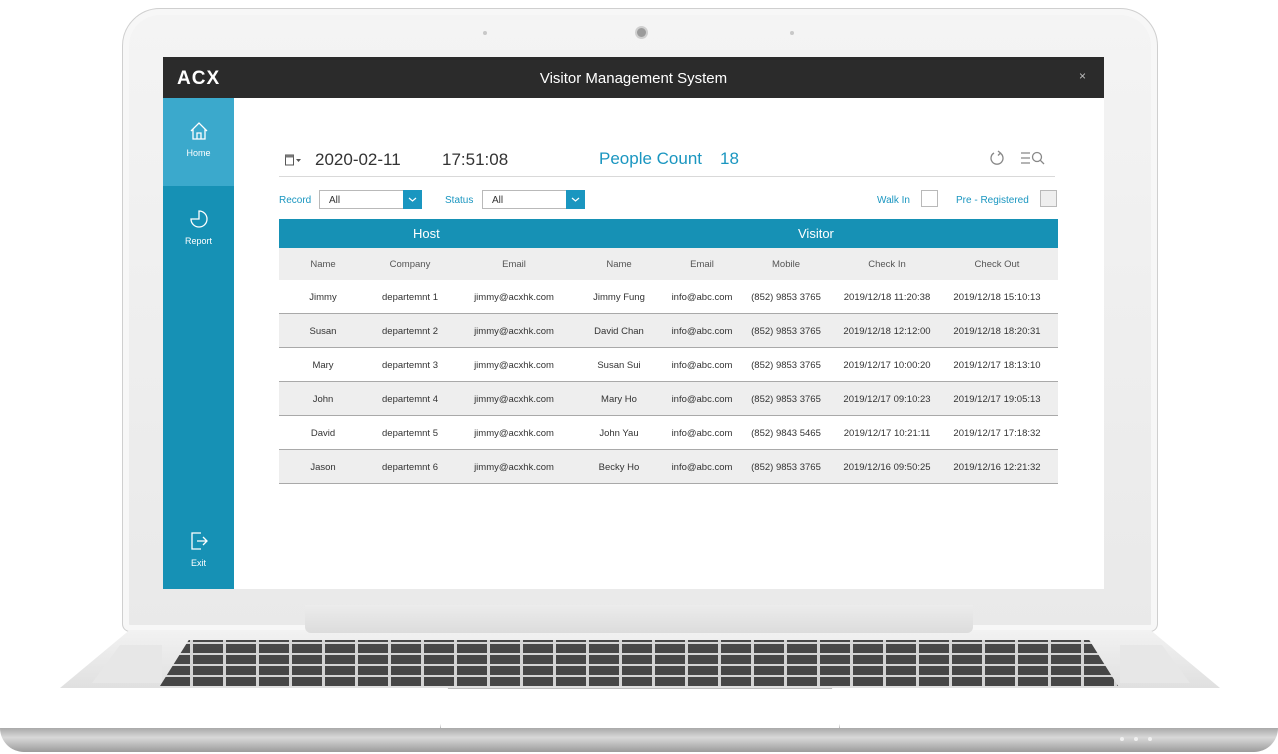  I want to click on sidebar-item-label: Home, so click(198, 153).